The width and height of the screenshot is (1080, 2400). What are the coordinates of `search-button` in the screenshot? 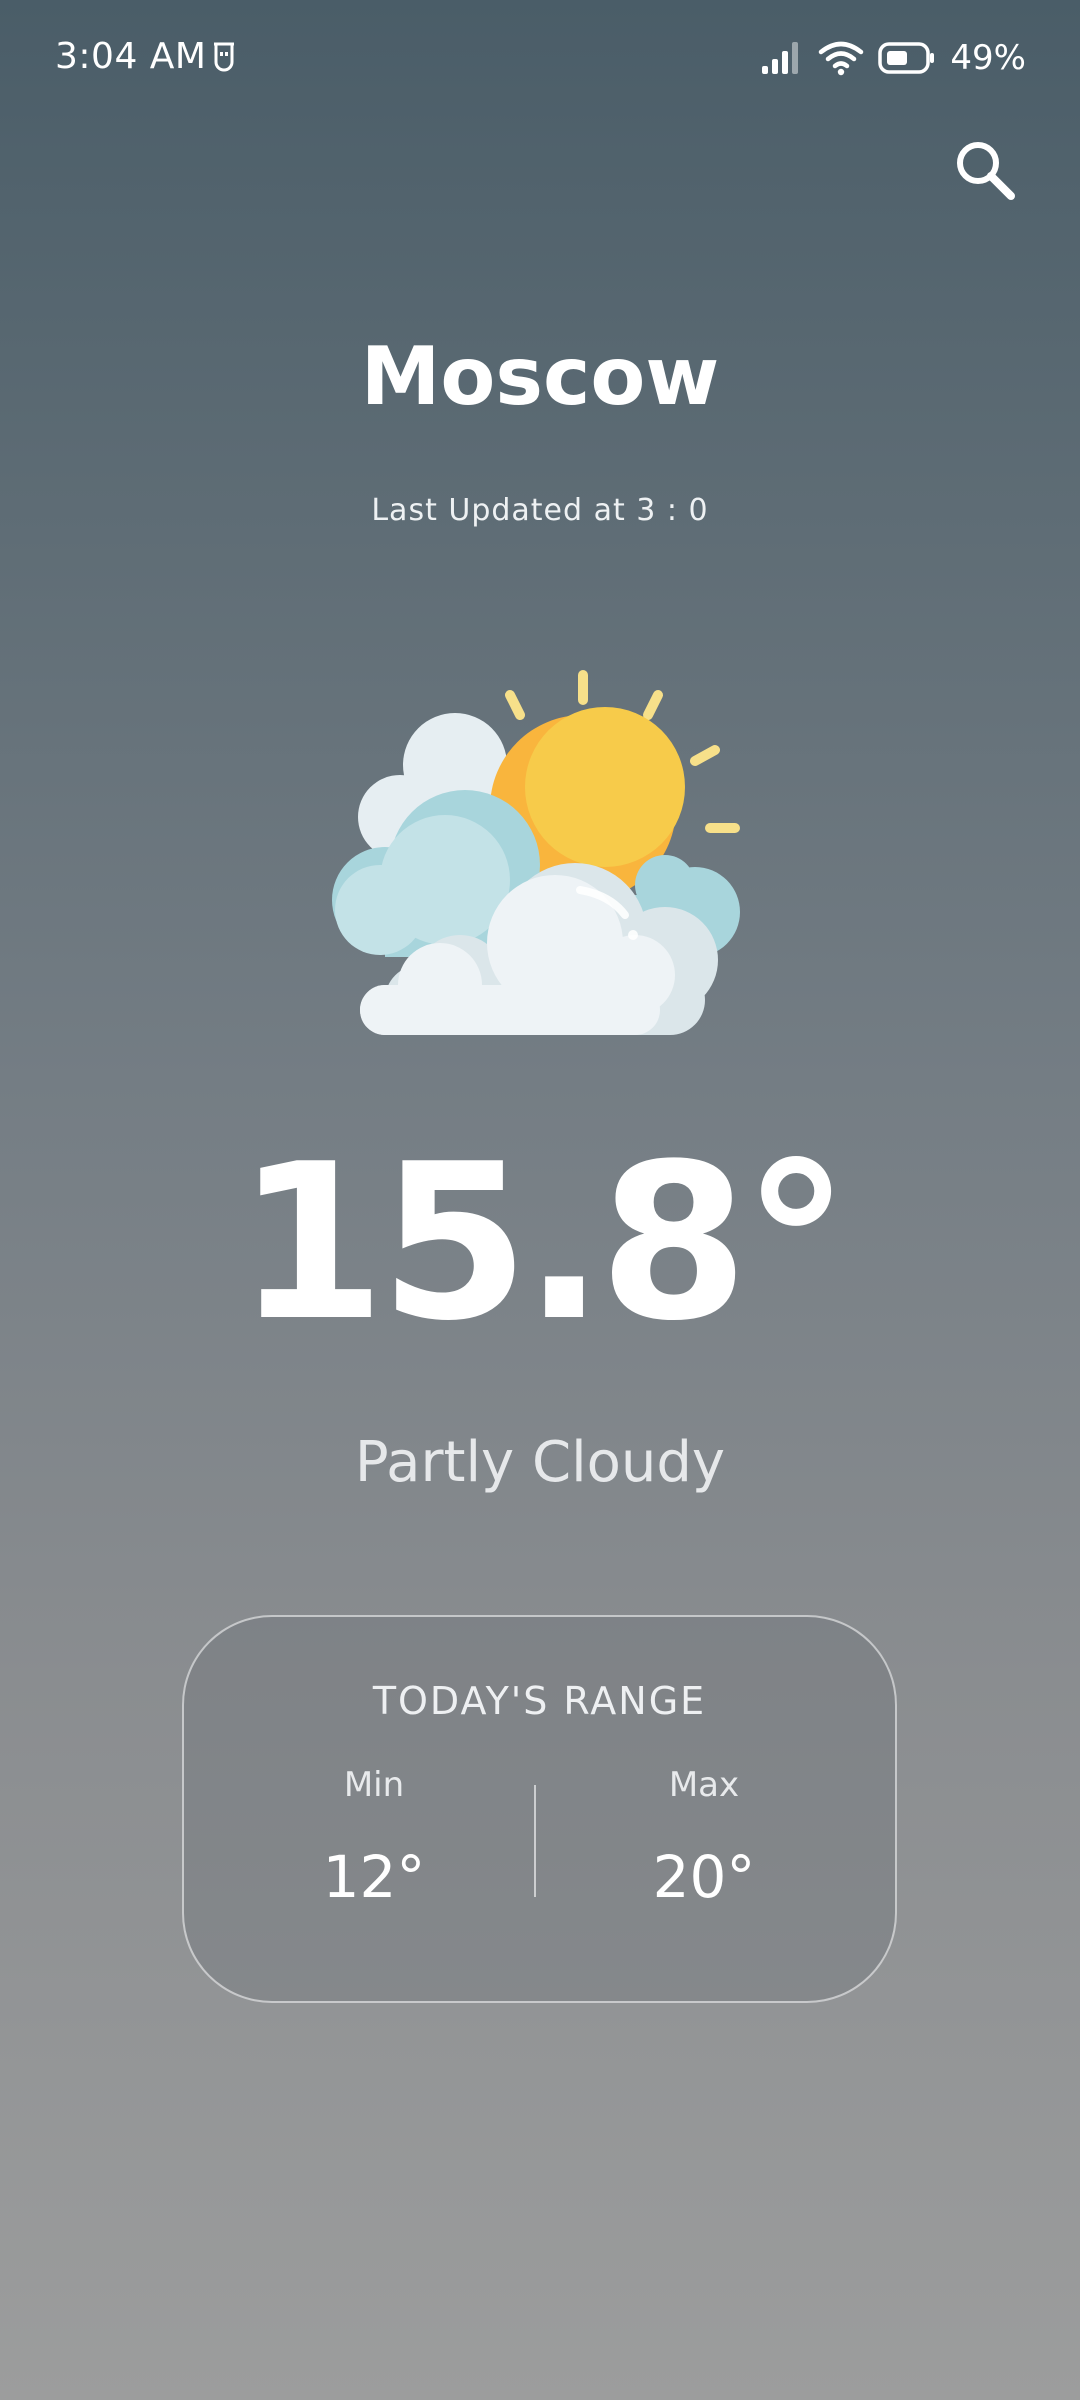 It's located at (985, 170).